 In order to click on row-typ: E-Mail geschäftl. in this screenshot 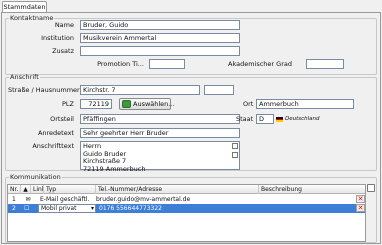, I will do `click(67, 199)`.